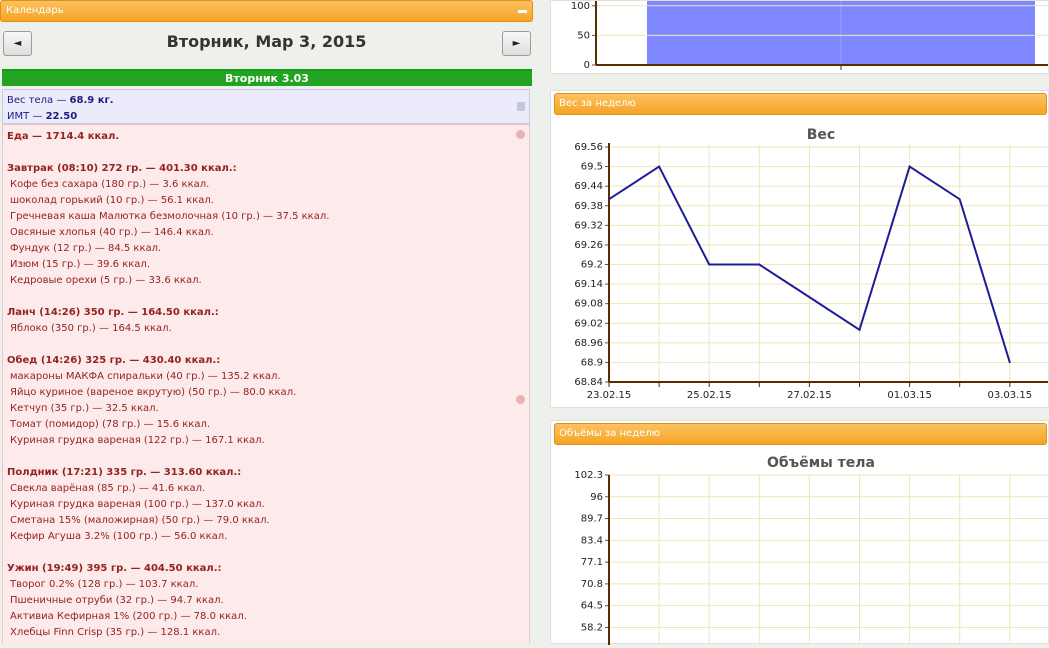 This screenshot has width=1049, height=648. What do you see at coordinates (520, 134) in the screenshot?
I see `food-edit-icon` at bounding box center [520, 134].